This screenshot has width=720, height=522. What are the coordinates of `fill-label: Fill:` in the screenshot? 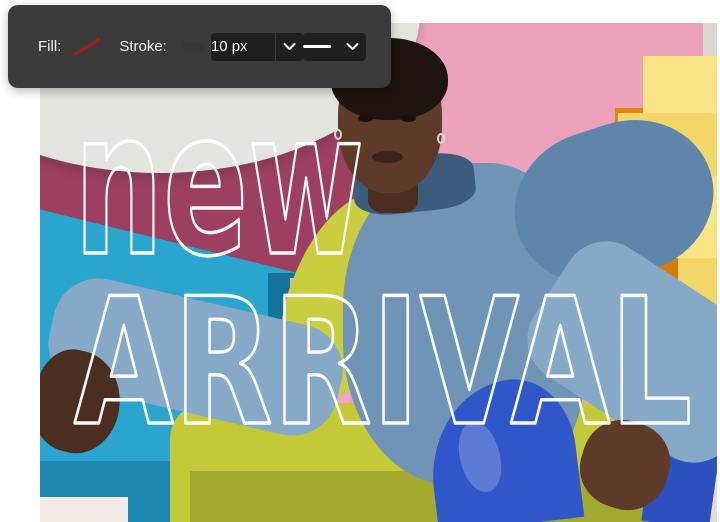 It's located at (50, 46).